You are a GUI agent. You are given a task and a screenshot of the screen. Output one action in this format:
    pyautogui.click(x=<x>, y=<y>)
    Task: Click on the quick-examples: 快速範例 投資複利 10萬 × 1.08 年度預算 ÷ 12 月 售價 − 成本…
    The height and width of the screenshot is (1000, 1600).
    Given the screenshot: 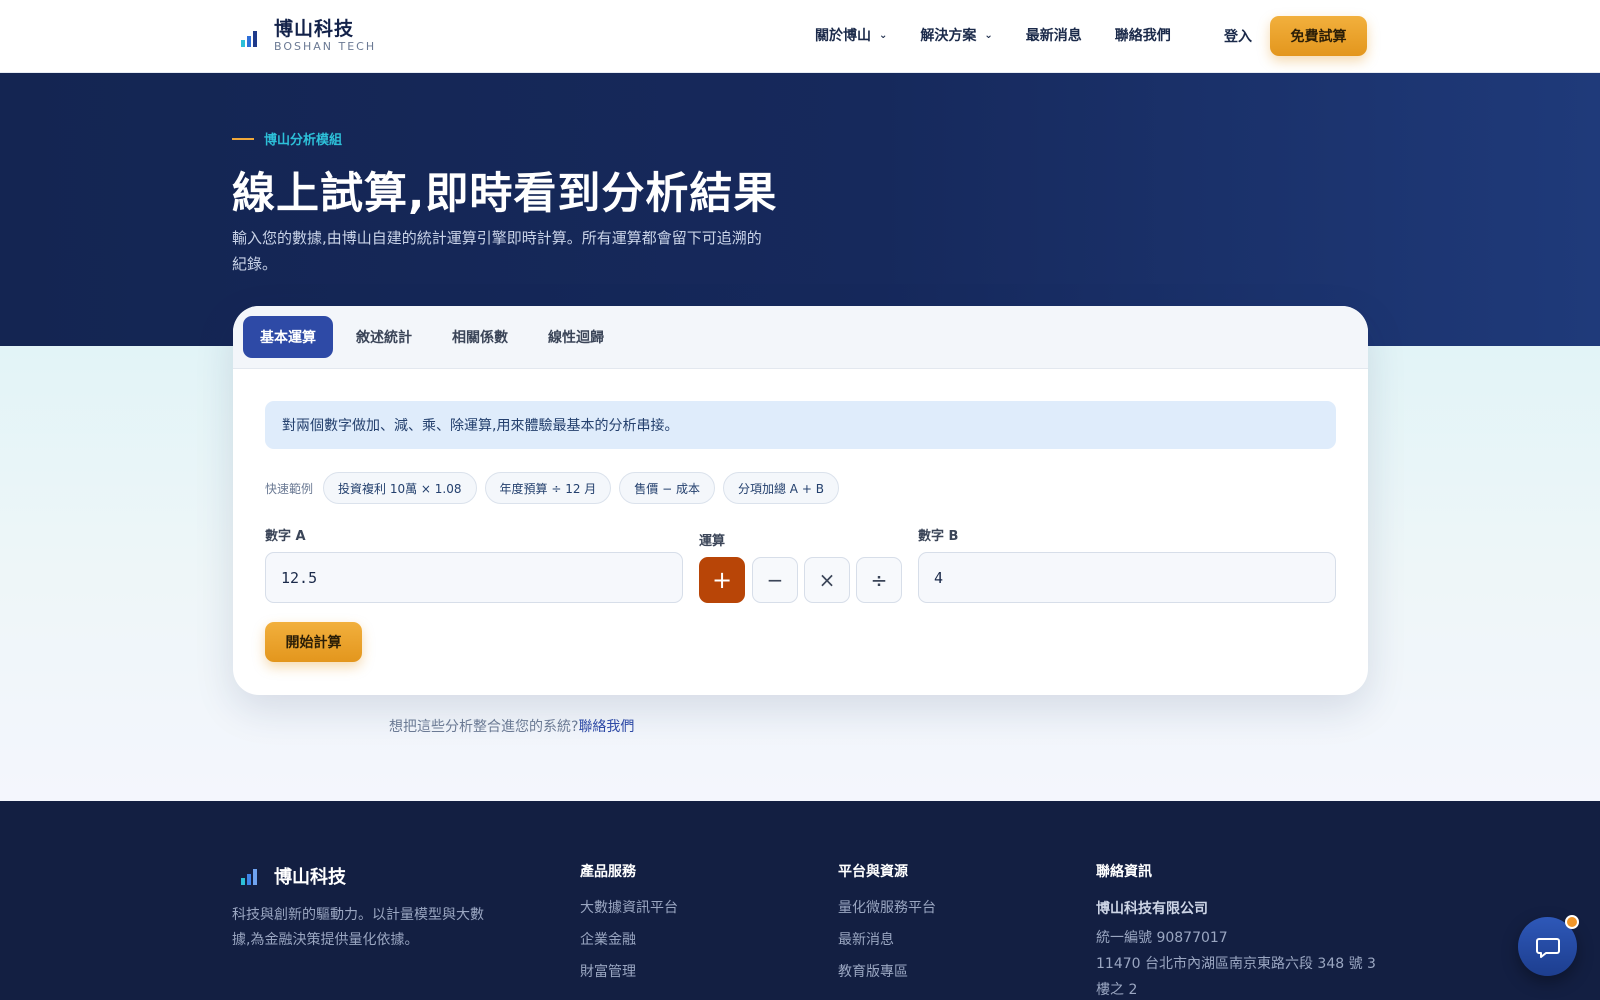 What is the action you would take?
    pyautogui.click(x=556, y=488)
    